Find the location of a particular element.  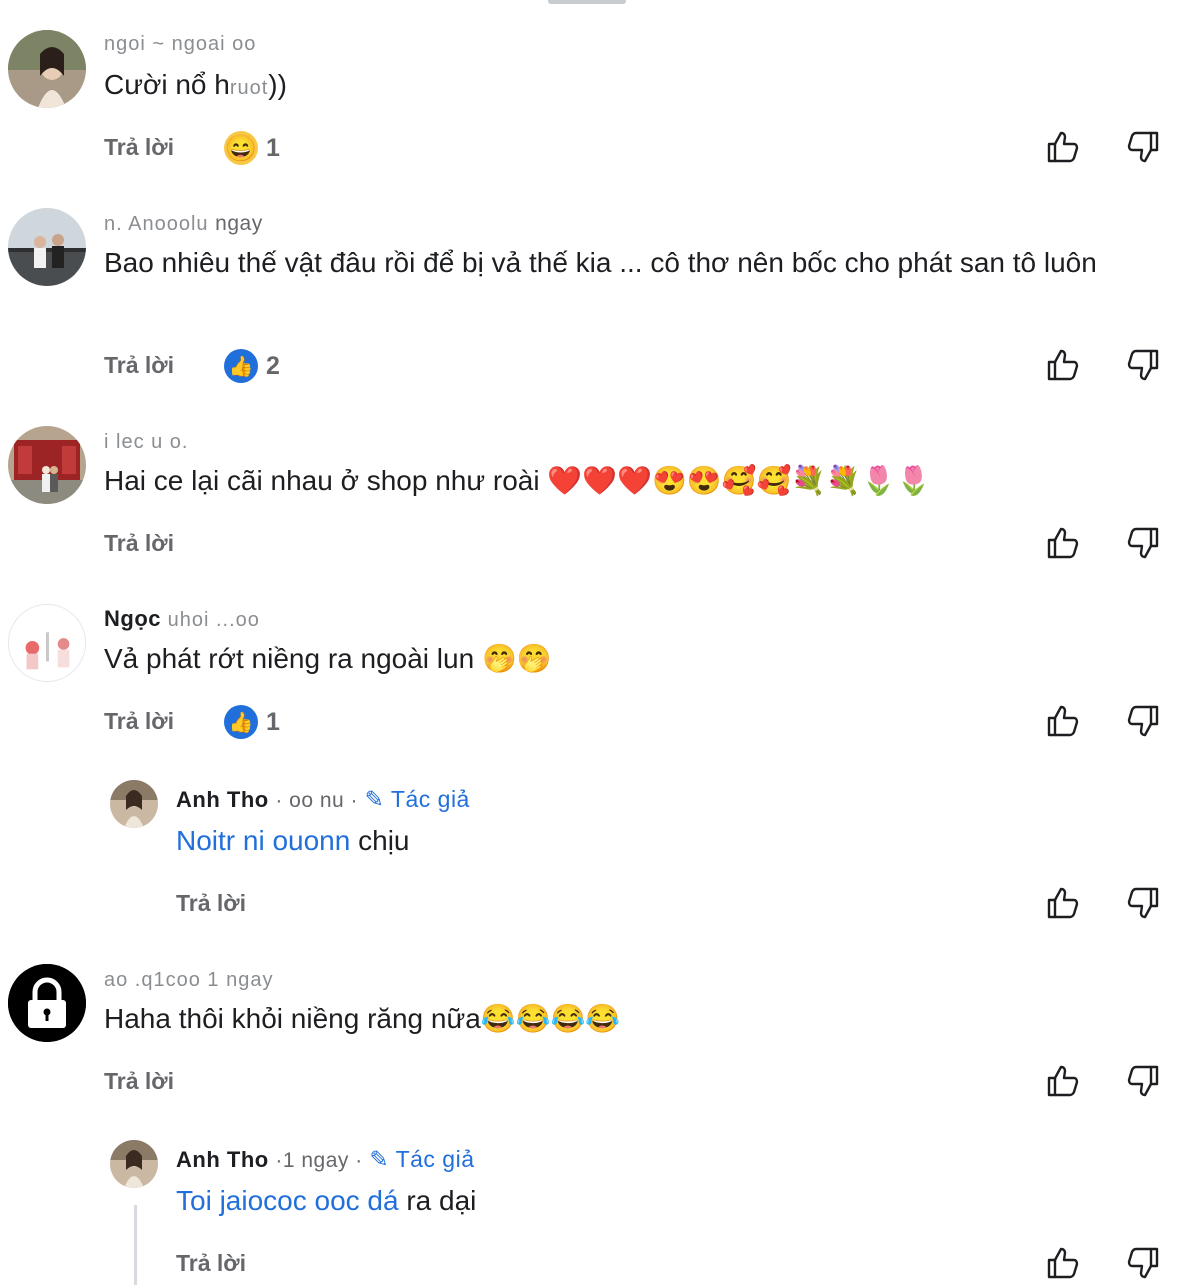

comment-text: Toi jaiococ ooc dá ra dại is located at coordinates (326, 1200).